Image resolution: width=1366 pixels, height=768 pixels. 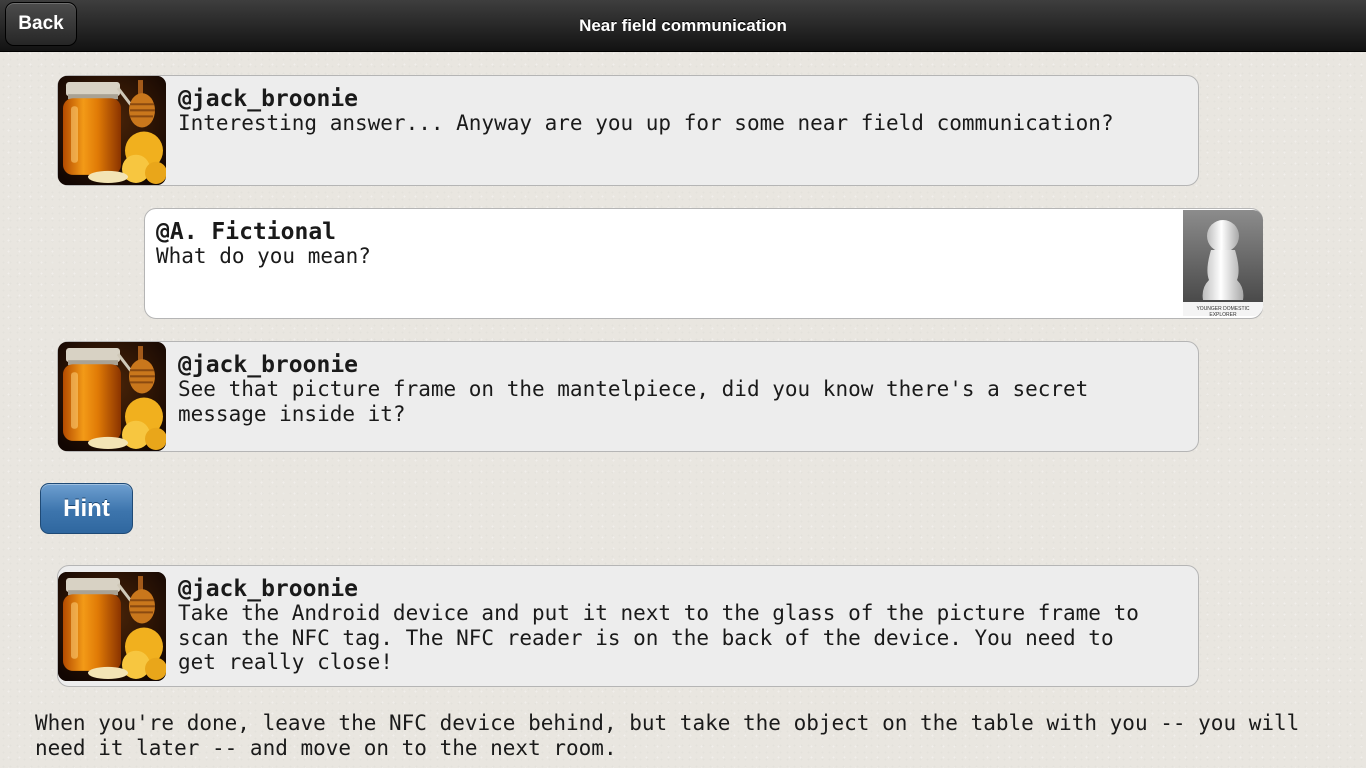 I want to click on top-bar: Near field communication Back, so click(x=683, y=26).